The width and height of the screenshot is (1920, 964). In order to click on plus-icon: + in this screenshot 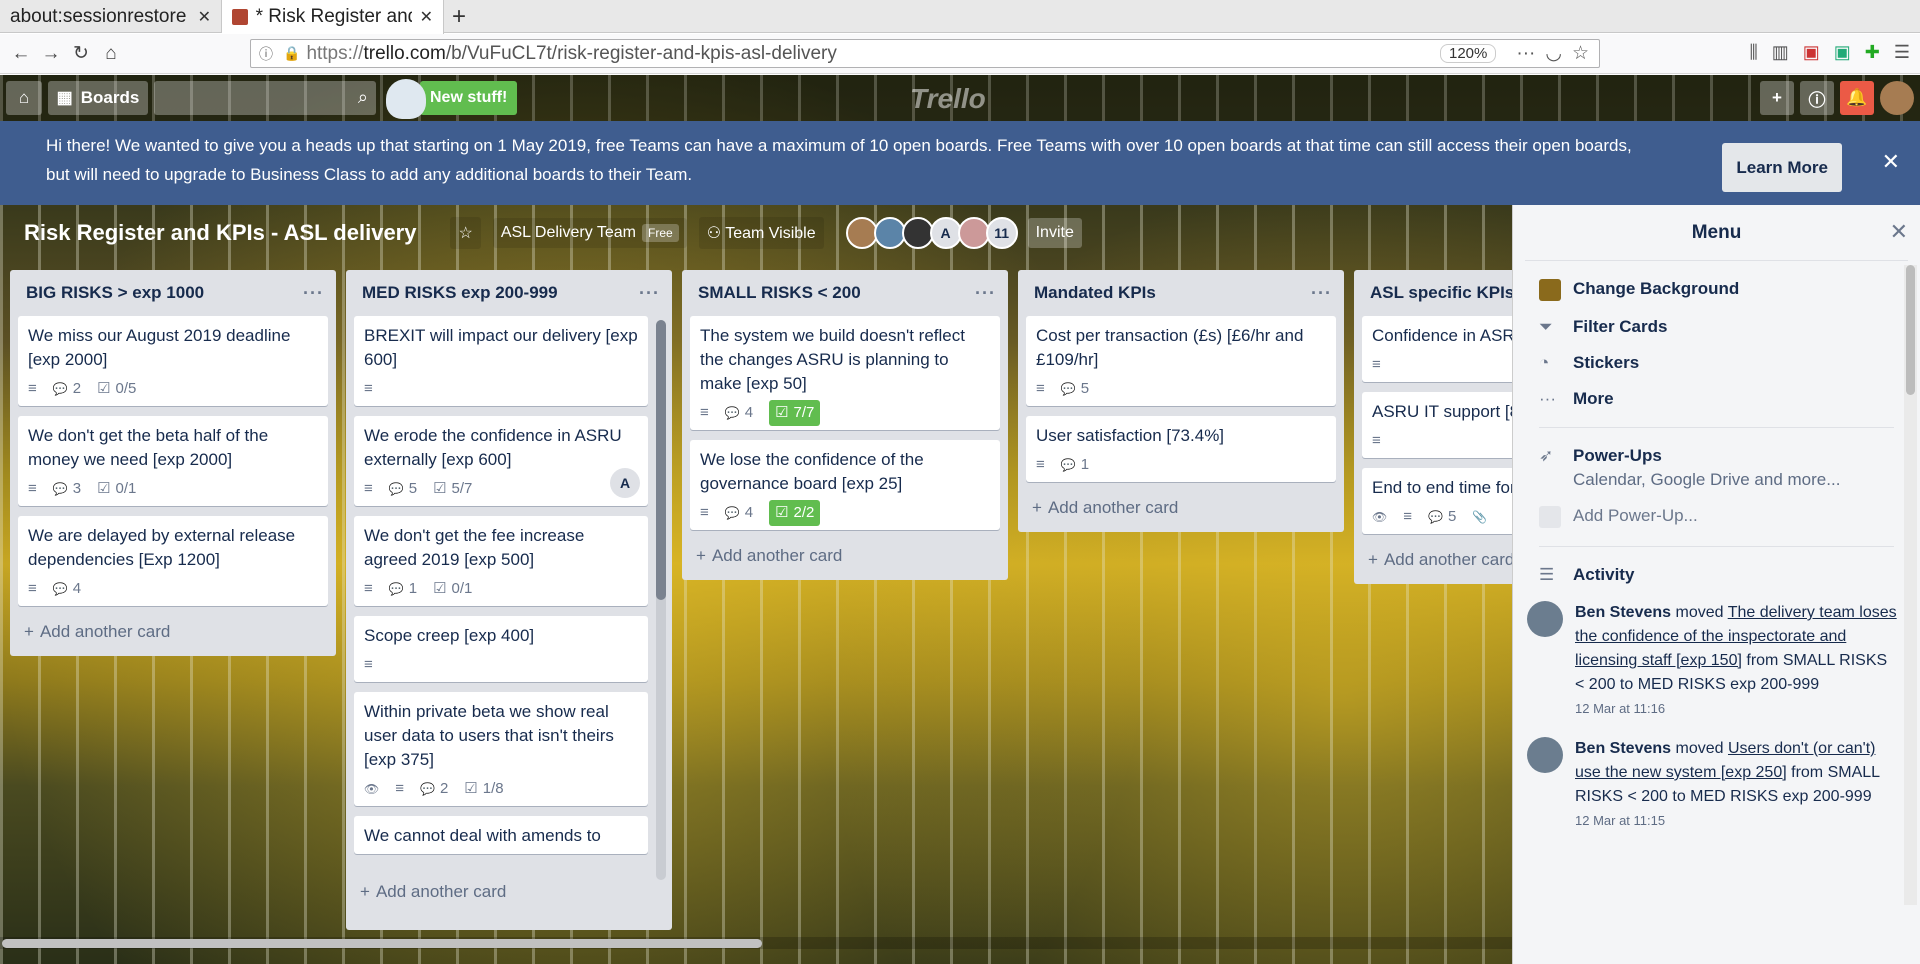, I will do `click(365, 891)`.